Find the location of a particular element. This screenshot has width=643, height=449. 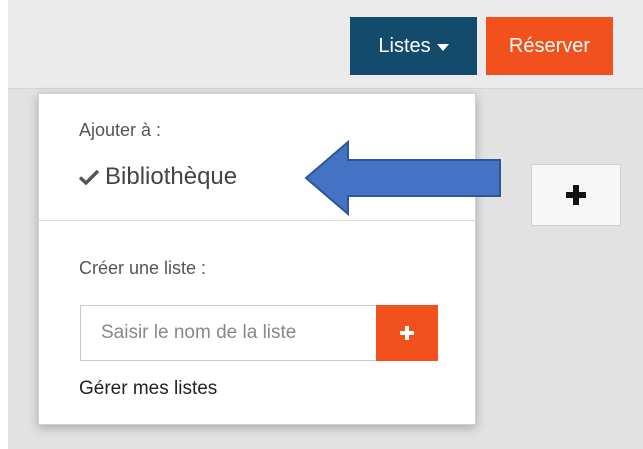

library-item-label: Bibliothèque is located at coordinates (171, 176).